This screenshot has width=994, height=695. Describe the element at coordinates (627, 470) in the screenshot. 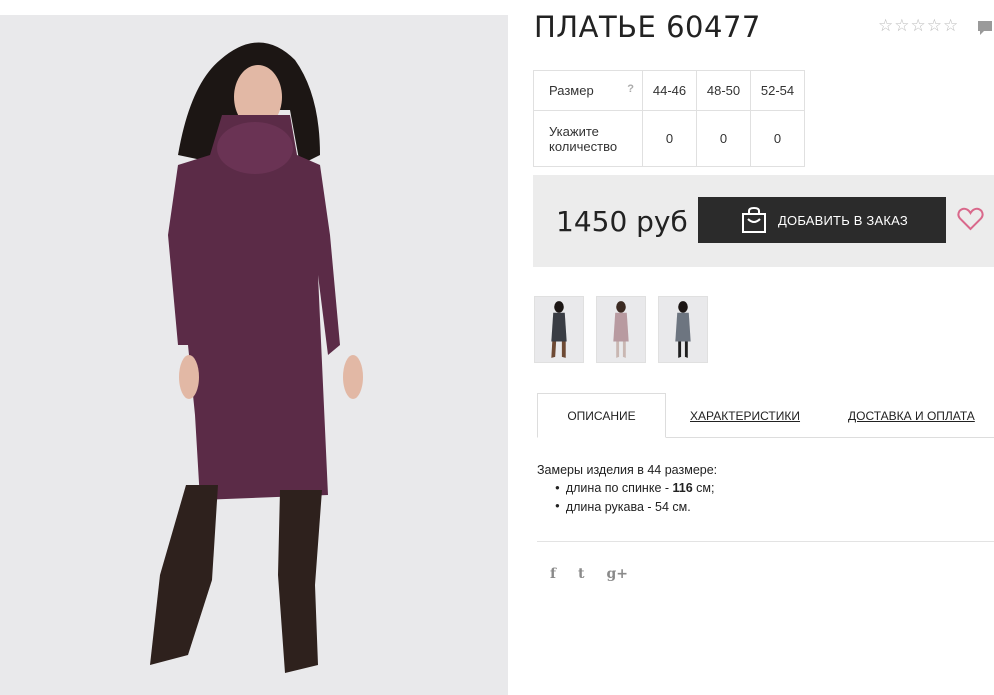

I see `description-intro: Замеры изделия в 44 размере:` at that location.